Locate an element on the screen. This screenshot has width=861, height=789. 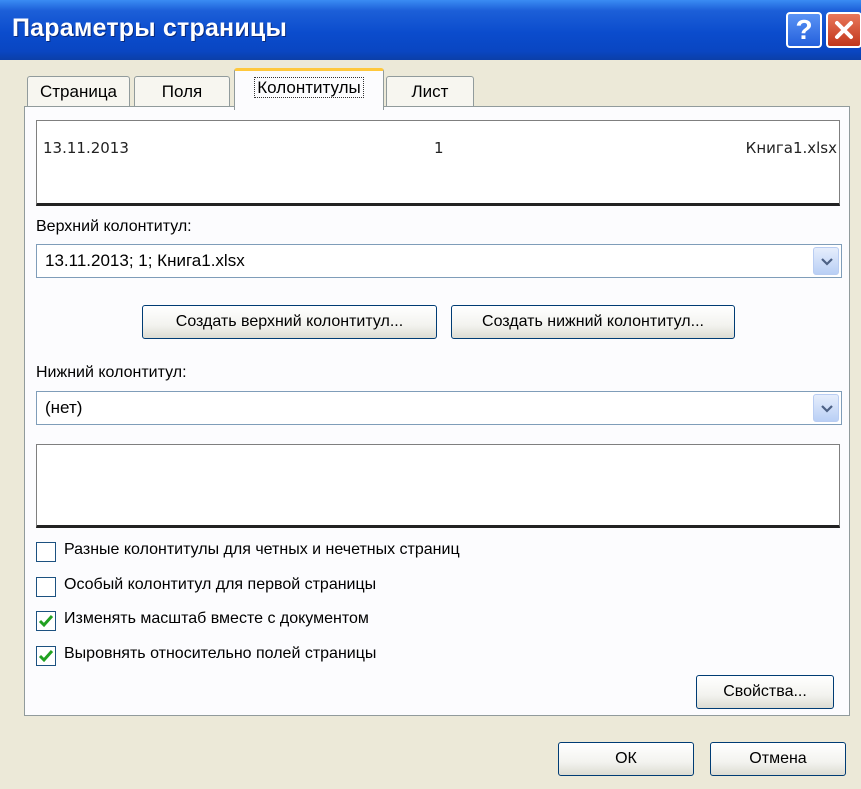
ok-button: ОК is located at coordinates (626, 759).